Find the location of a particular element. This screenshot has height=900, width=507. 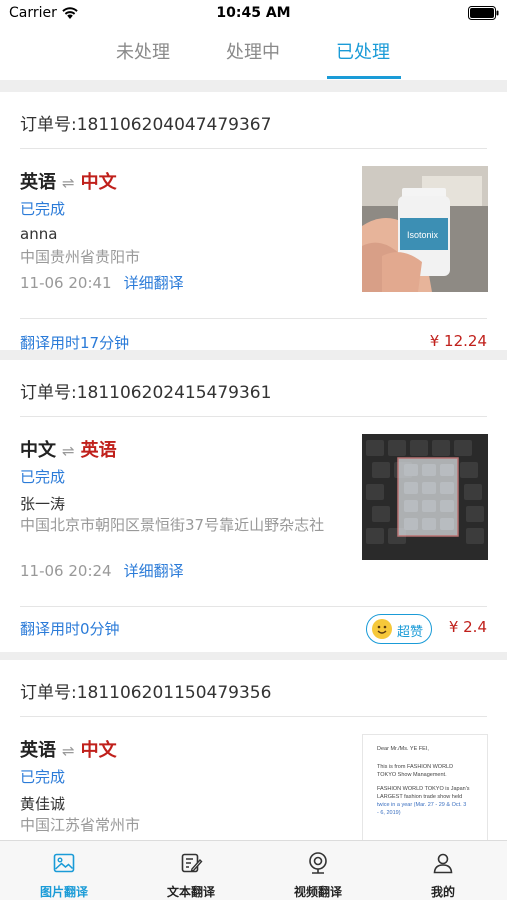

target-language: 英语 is located at coordinates (98, 450).